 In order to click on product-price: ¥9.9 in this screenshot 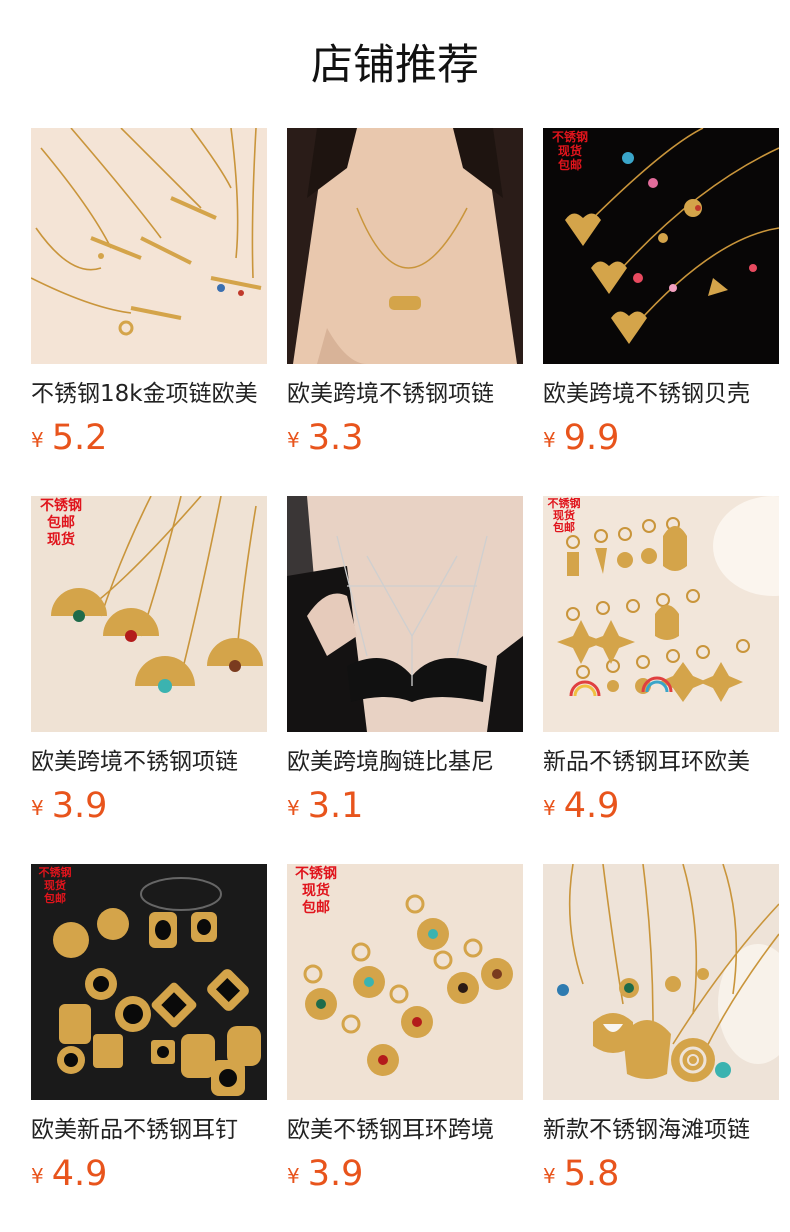, I will do `click(581, 438)`.